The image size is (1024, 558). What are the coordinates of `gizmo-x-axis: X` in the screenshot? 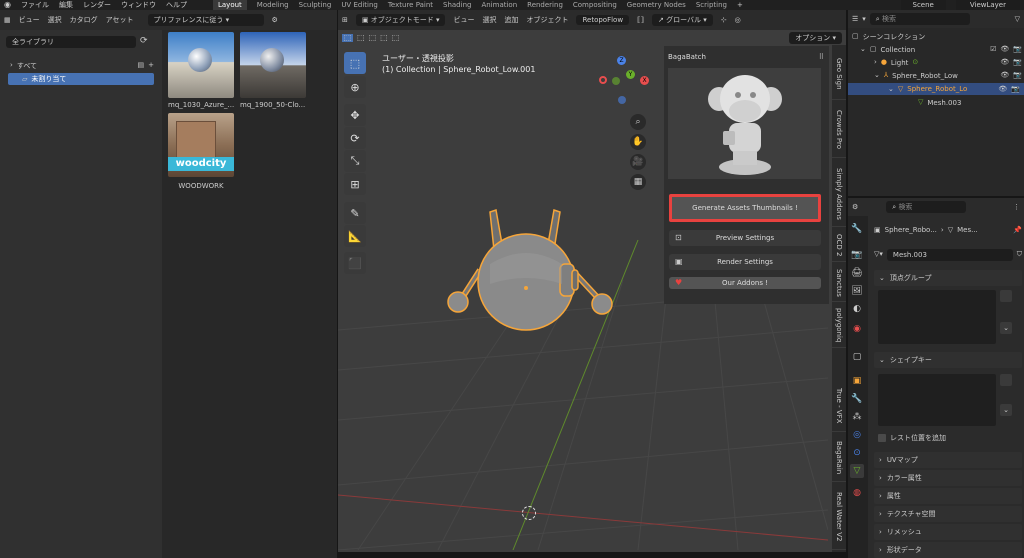 It's located at (644, 80).